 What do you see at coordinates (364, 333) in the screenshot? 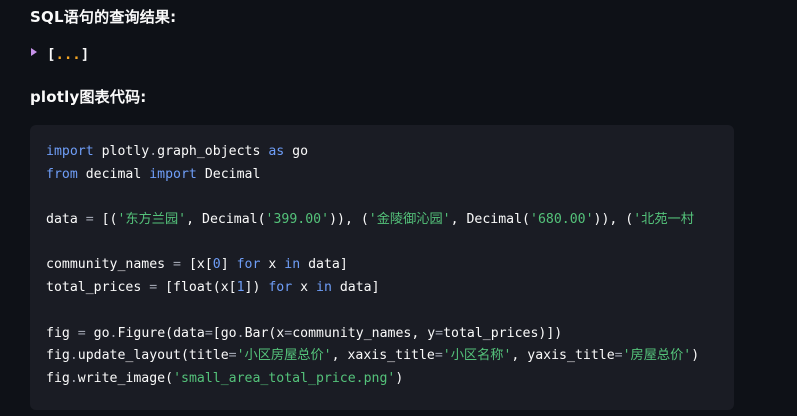
I see `code-token: community_names, y` at bounding box center [364, 333].